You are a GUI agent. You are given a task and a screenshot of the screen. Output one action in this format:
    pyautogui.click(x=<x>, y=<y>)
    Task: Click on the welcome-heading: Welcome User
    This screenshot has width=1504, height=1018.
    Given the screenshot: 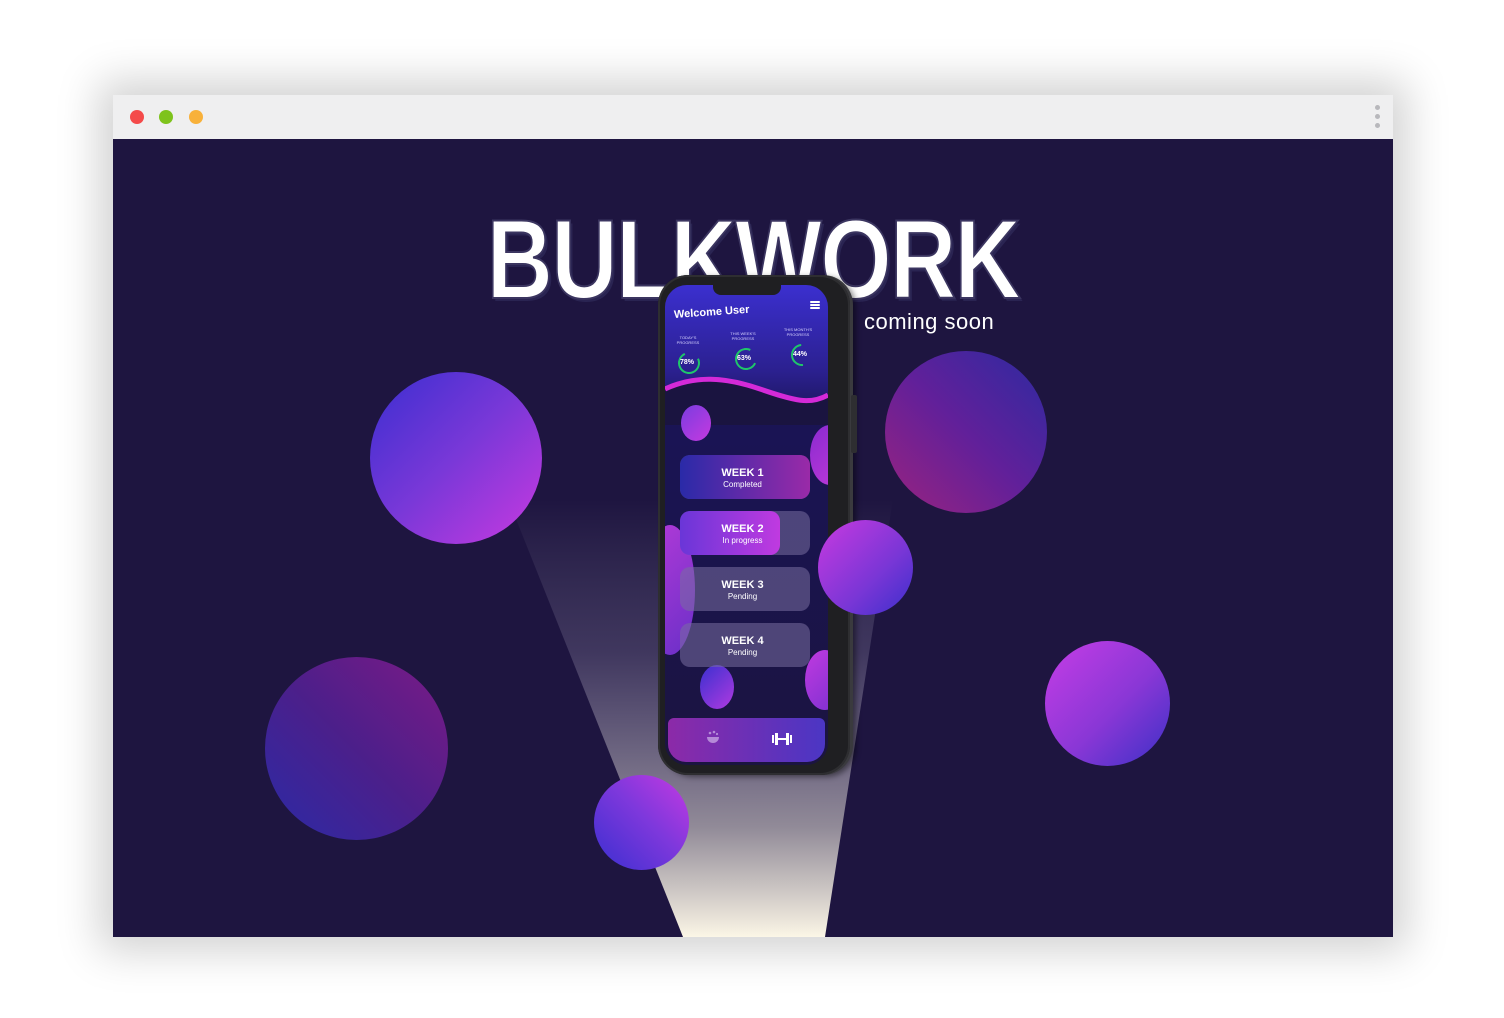 What is the action you would take?
    pyautogui.click(x=711, y=312)
    